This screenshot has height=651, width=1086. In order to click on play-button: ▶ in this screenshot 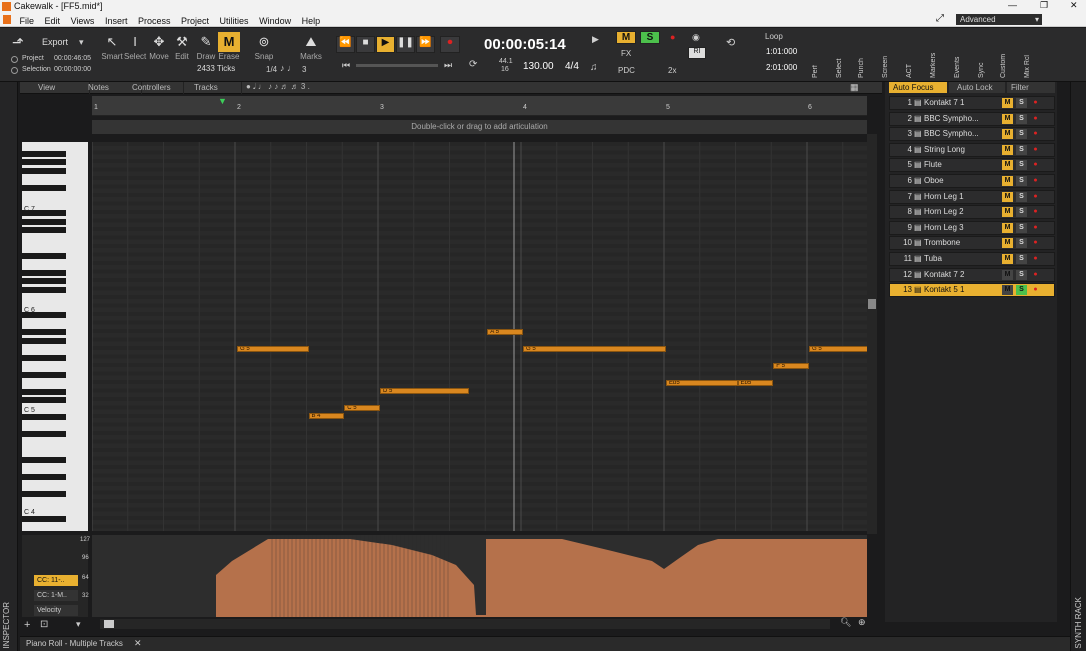, I will do `click(385, 44)`.